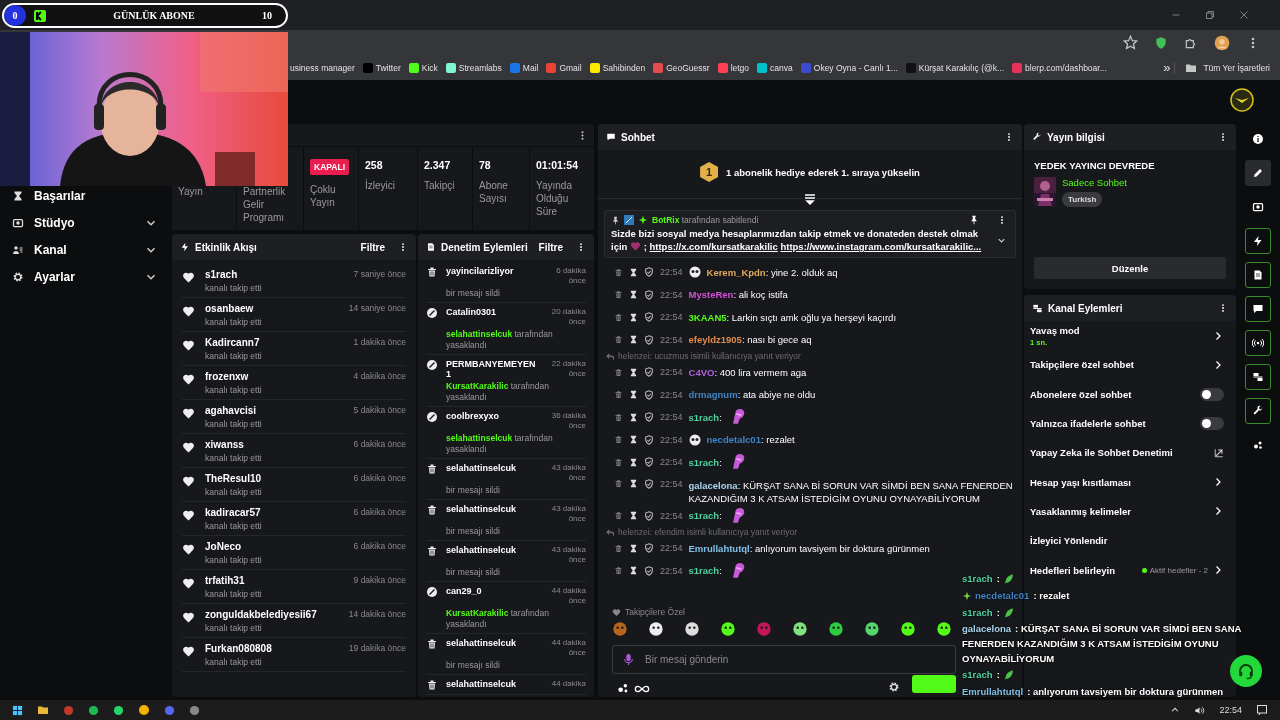 This screenshot has width=1280, height=720. I want to click on shield-icon, so click(1161, 42).